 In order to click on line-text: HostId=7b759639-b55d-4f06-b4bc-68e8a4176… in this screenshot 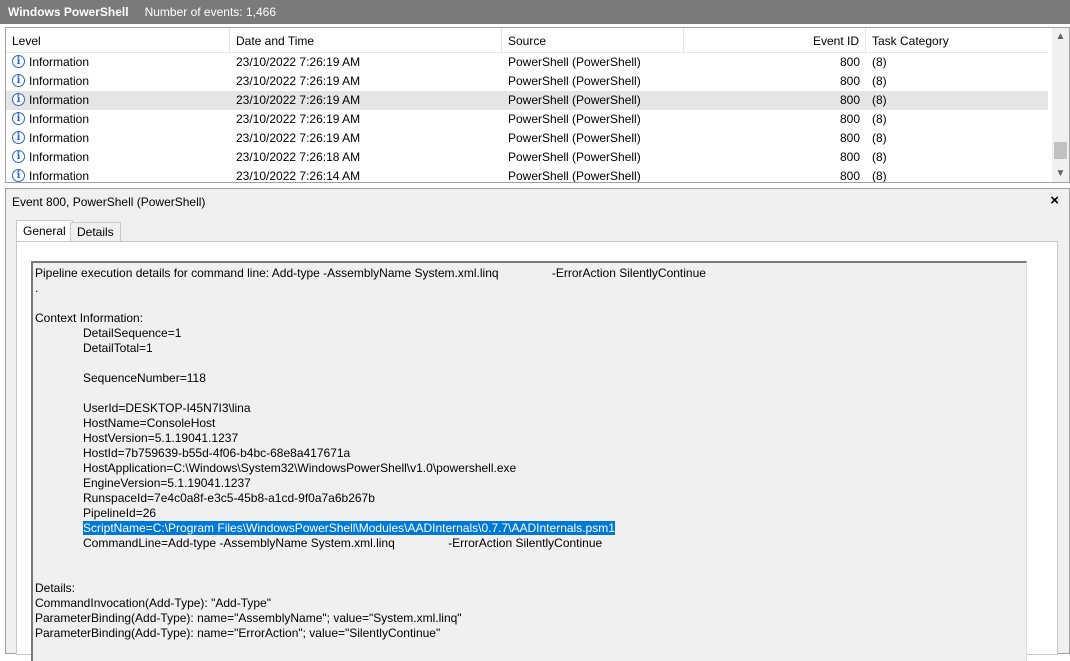, I will do `click(217, 453)`.